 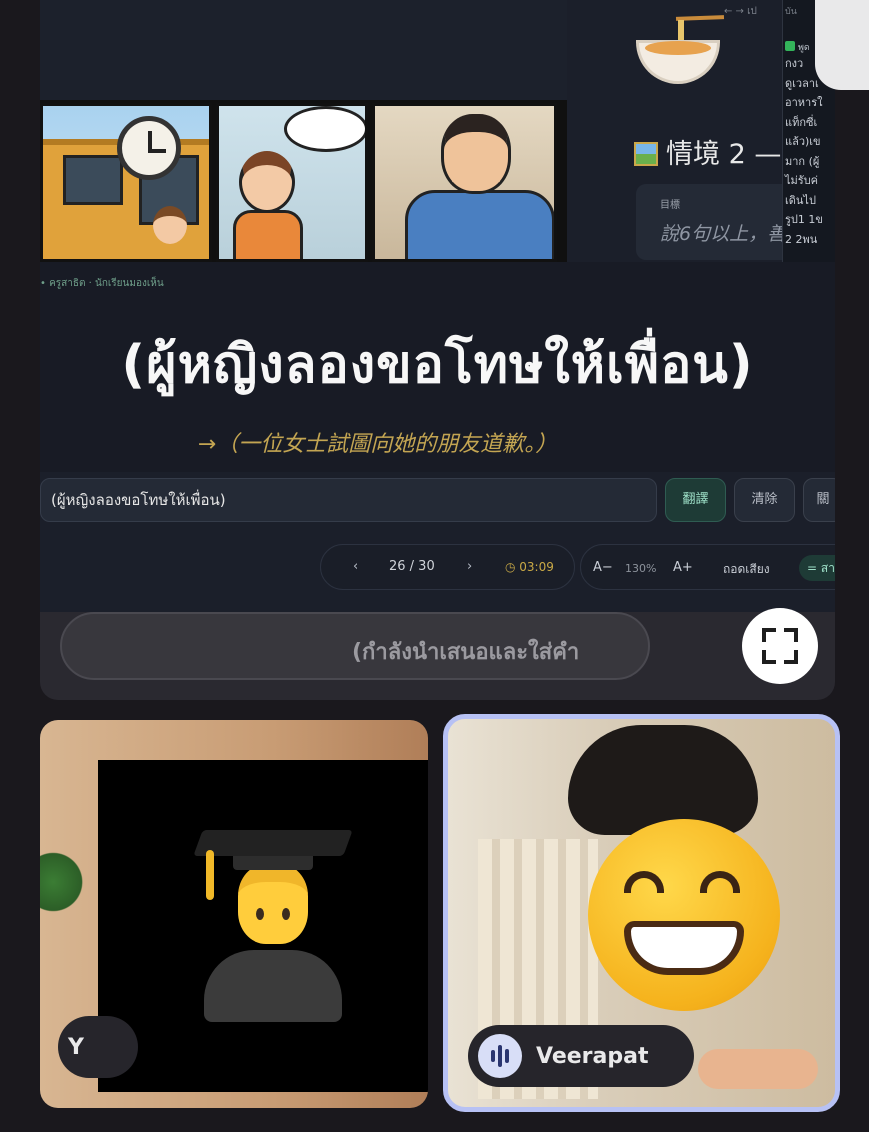 I want to click on noodle-bowl-icon, so click(x=678, y=62).